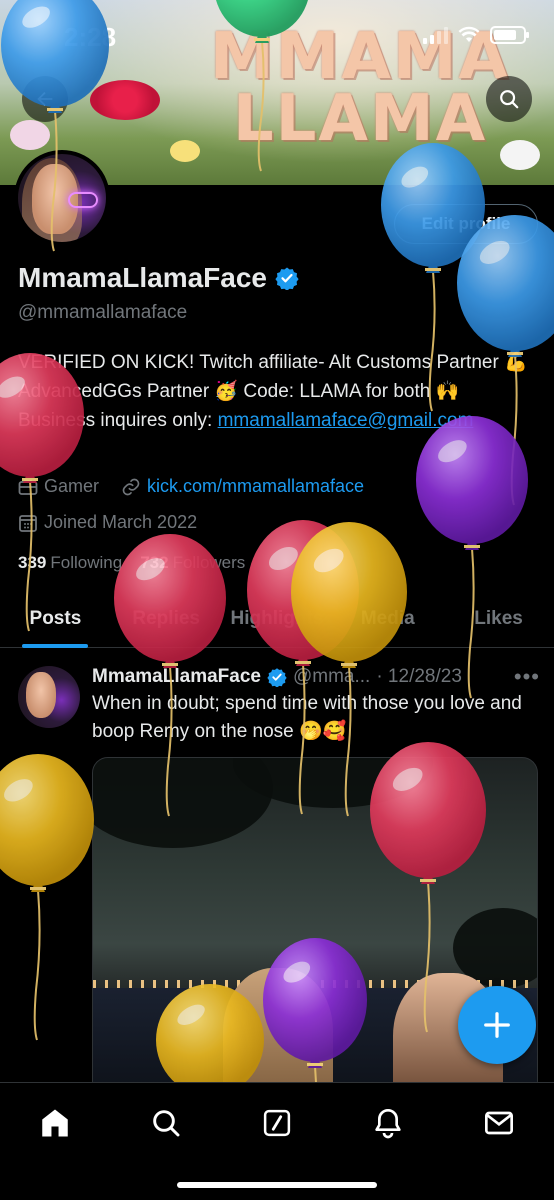 The image size is (554, 1200). What do you see at coordinates (277, 1185) in the screenshot?
I see `home-indicator` at bounding box center [277, 1185].